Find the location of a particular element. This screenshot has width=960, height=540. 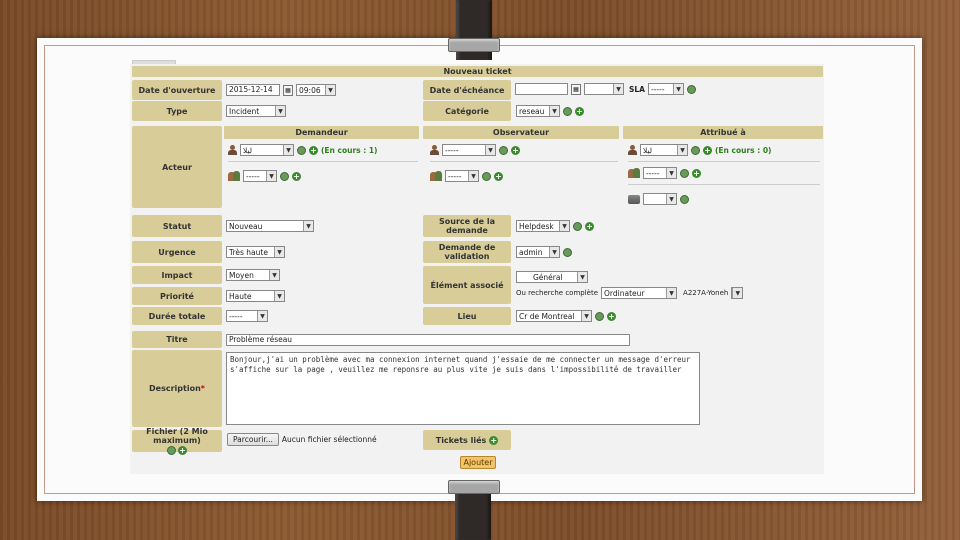

due-date-field: ▦ ▼ SLA ----- ▼ is located at coordinates (605, 89).